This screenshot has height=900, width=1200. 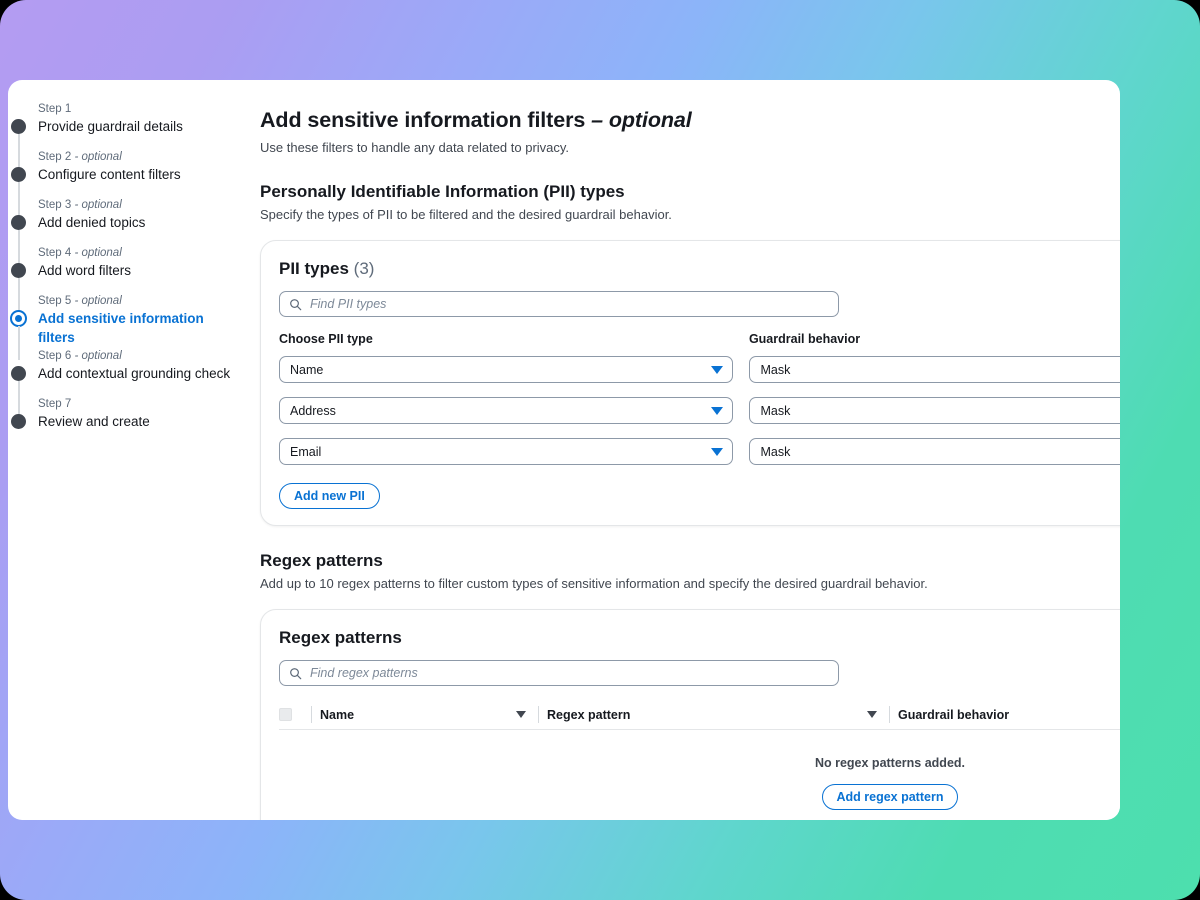 What do you see at coordinates (589, 714) in the screenshot?
I see `column-header-regex-label: Regex pattern` at bounding box center [589, 714].